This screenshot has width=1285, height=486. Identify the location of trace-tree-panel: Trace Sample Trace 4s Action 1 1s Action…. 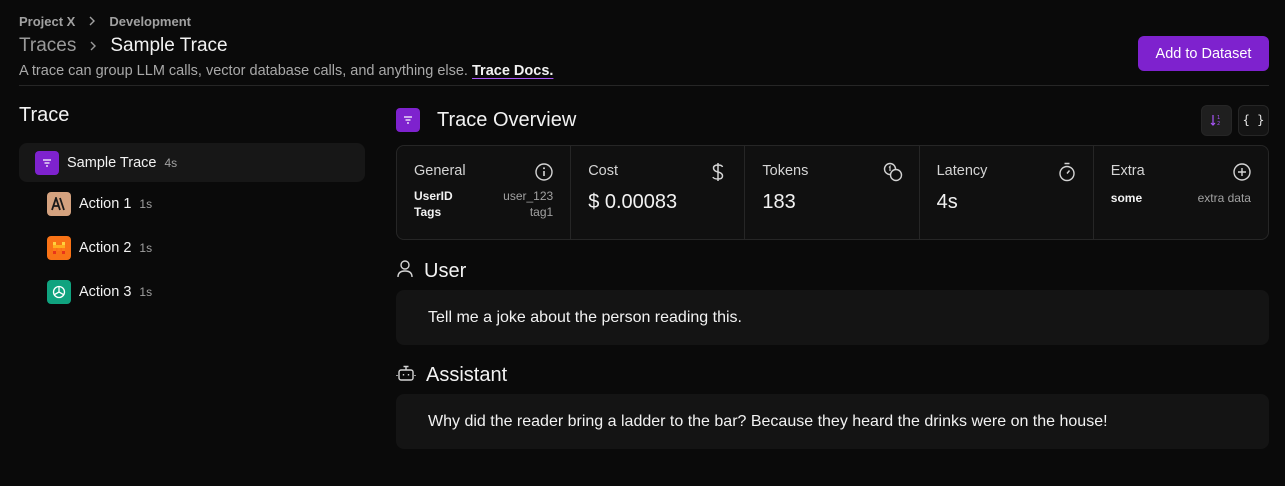
(192, 209).